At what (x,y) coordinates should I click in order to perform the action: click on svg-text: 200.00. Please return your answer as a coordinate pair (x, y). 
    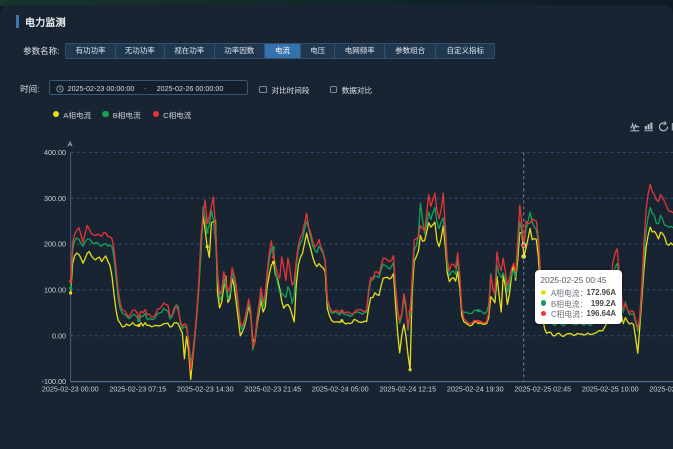
    Looking at the image, I should click on (55, 244).